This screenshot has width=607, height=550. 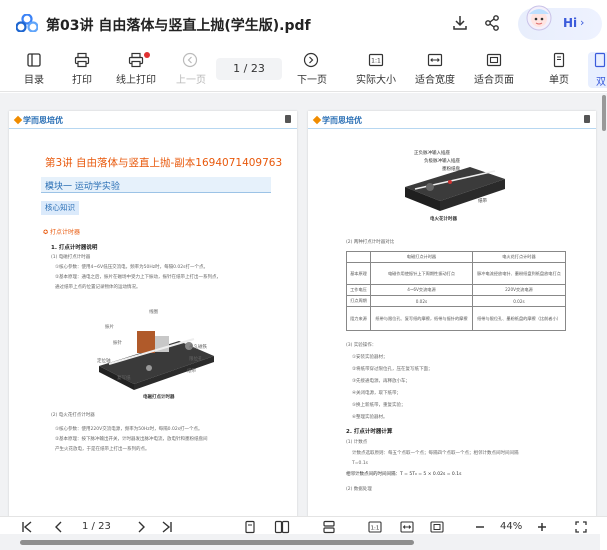 What do you see at coordinates (198, 347) in the screenshot?
I see `figure-label: 永久磁铁` at bounding box center [198, 347].